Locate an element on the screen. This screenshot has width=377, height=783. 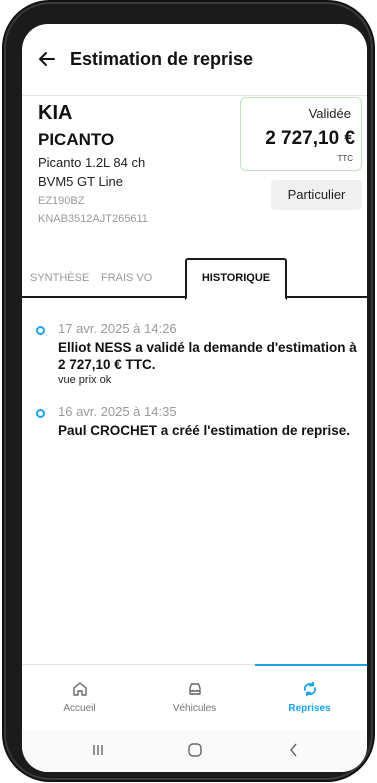
vehicle-spec-line-2: BVM5 GT Line is located at coordinates (81, 181).